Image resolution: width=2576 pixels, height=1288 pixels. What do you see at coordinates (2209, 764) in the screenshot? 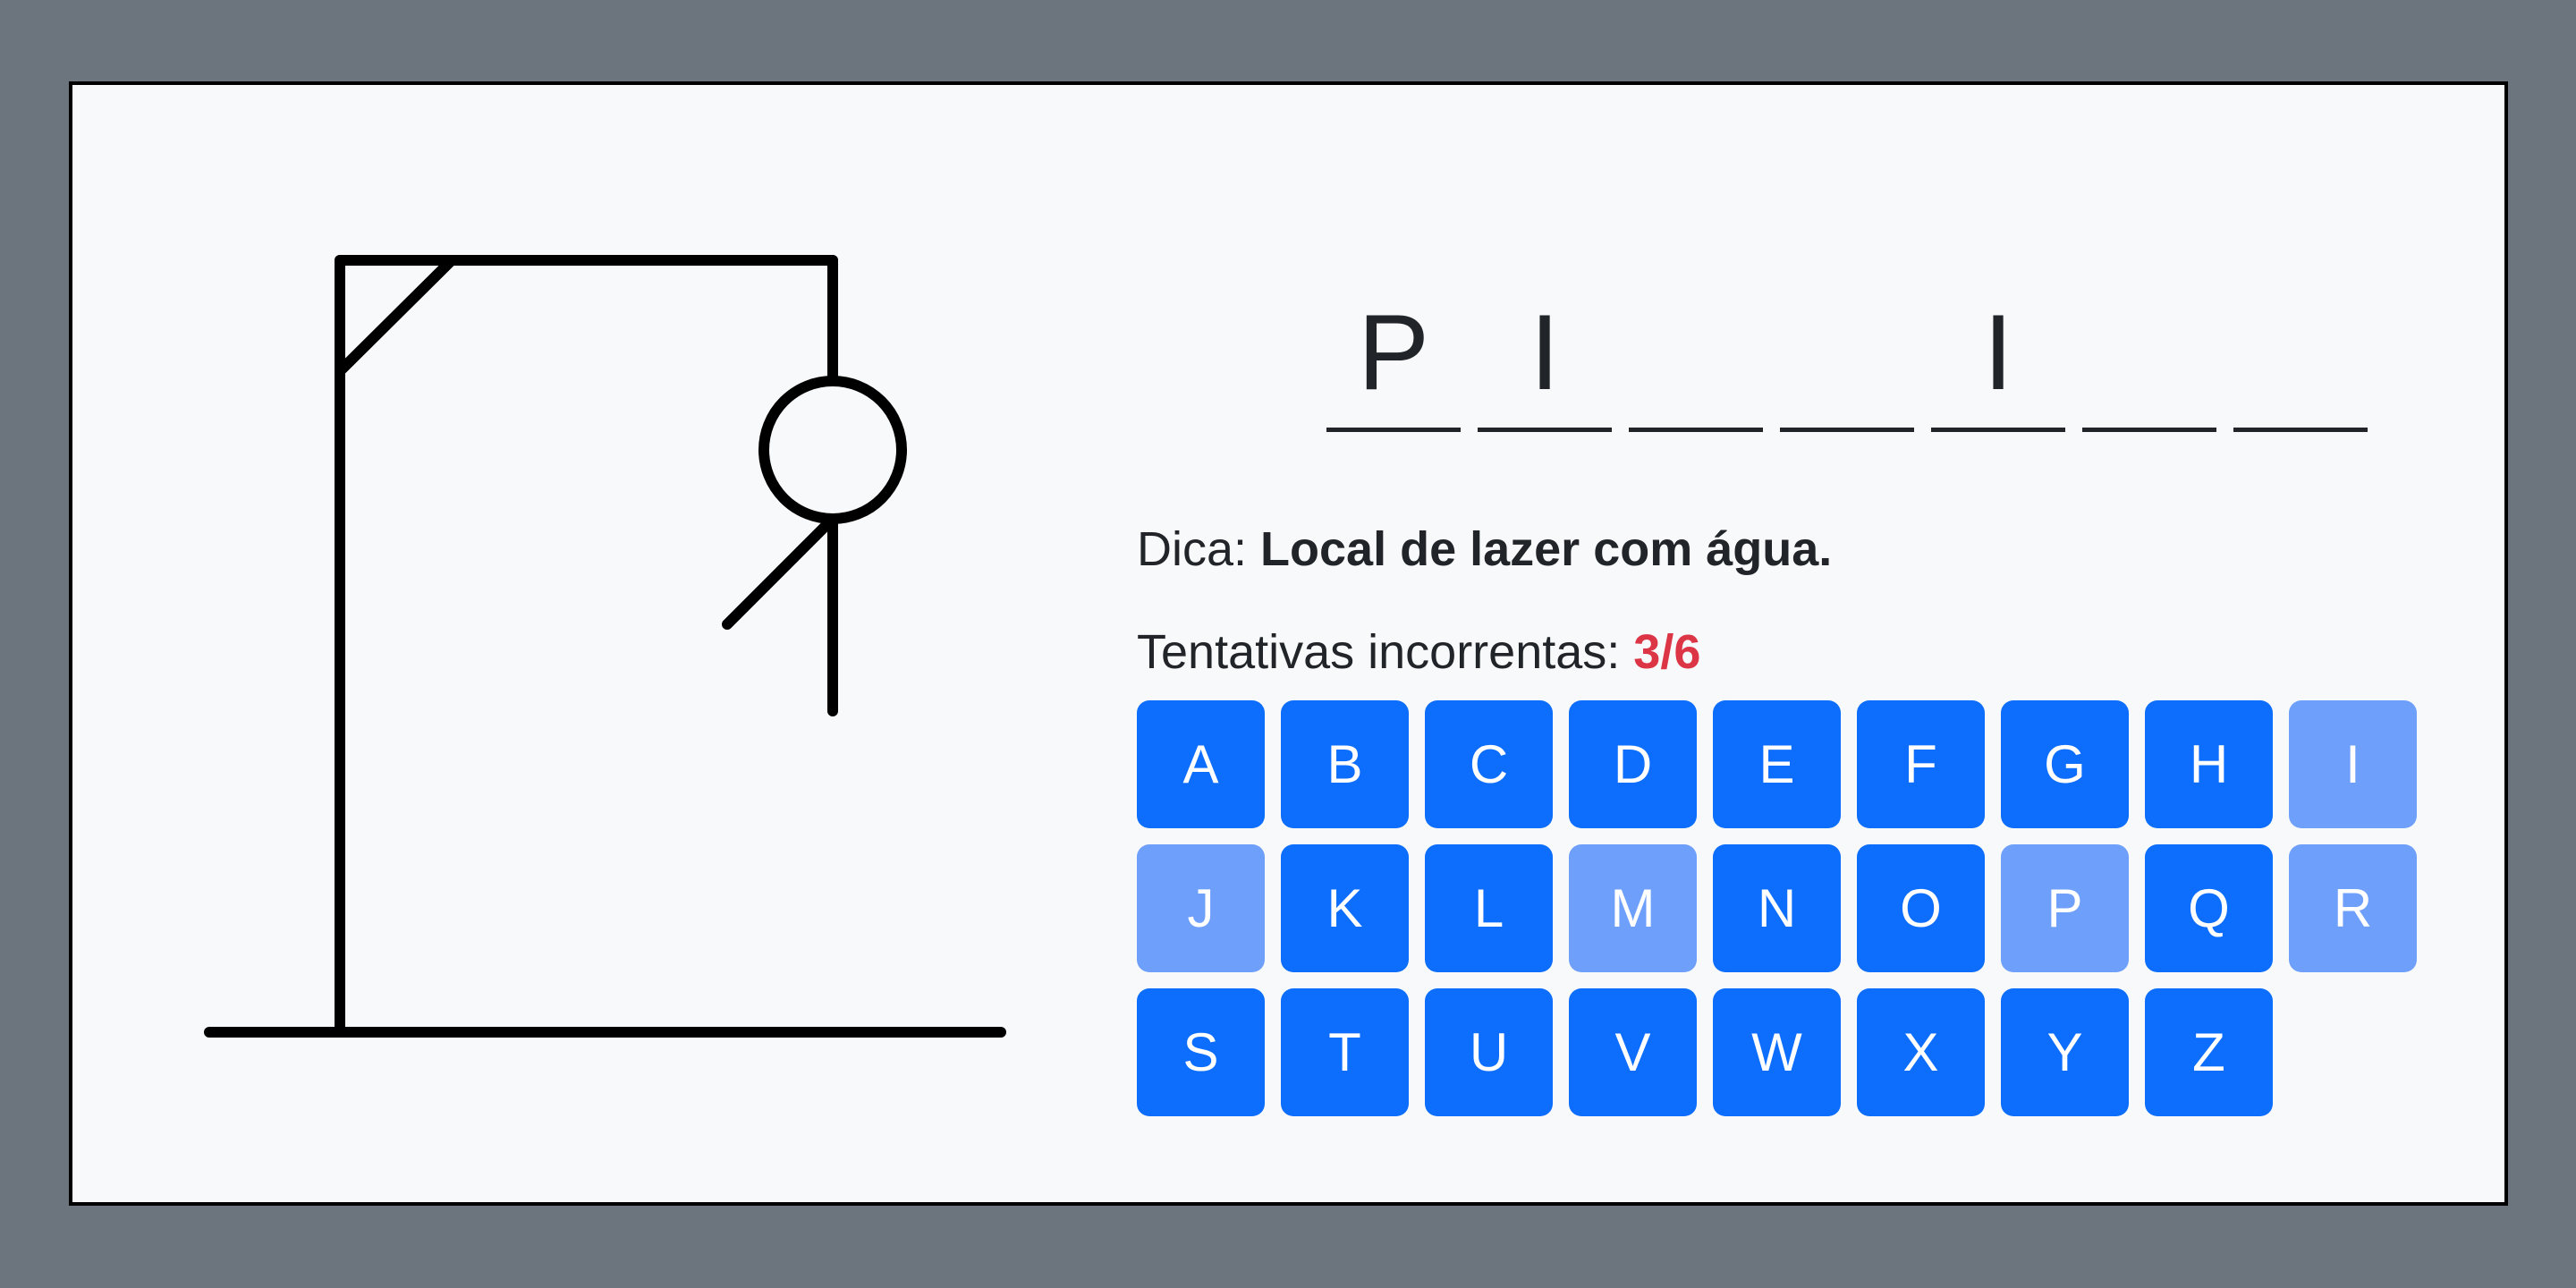
I see `key-h: H` at bounding box center [2209, 764].